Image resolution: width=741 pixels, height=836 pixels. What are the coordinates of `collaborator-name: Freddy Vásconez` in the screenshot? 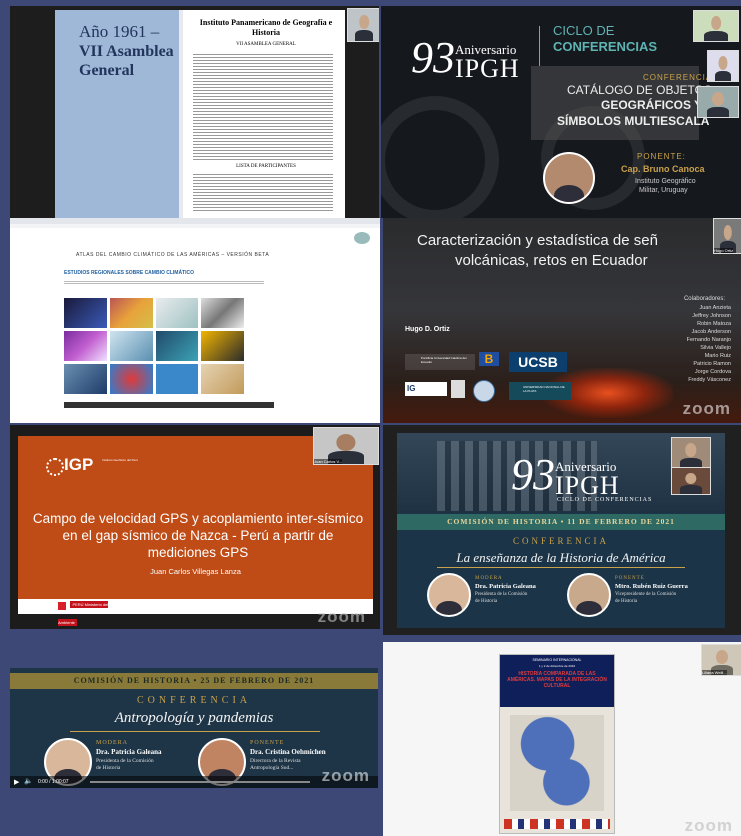 It's located at (709, 380).